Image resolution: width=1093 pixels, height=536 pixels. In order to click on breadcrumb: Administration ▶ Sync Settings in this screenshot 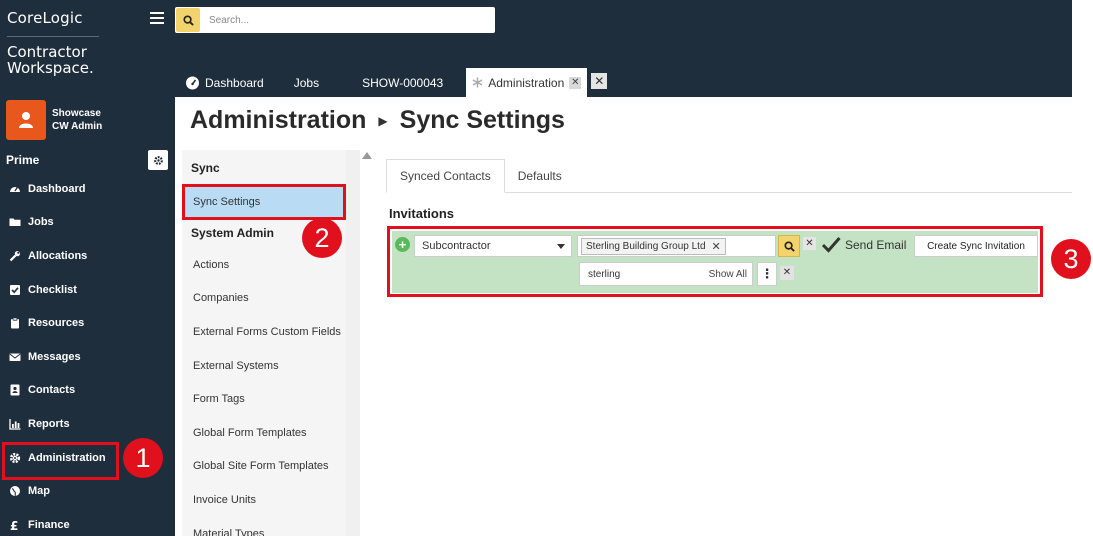, I will do `click(377, 120)`.